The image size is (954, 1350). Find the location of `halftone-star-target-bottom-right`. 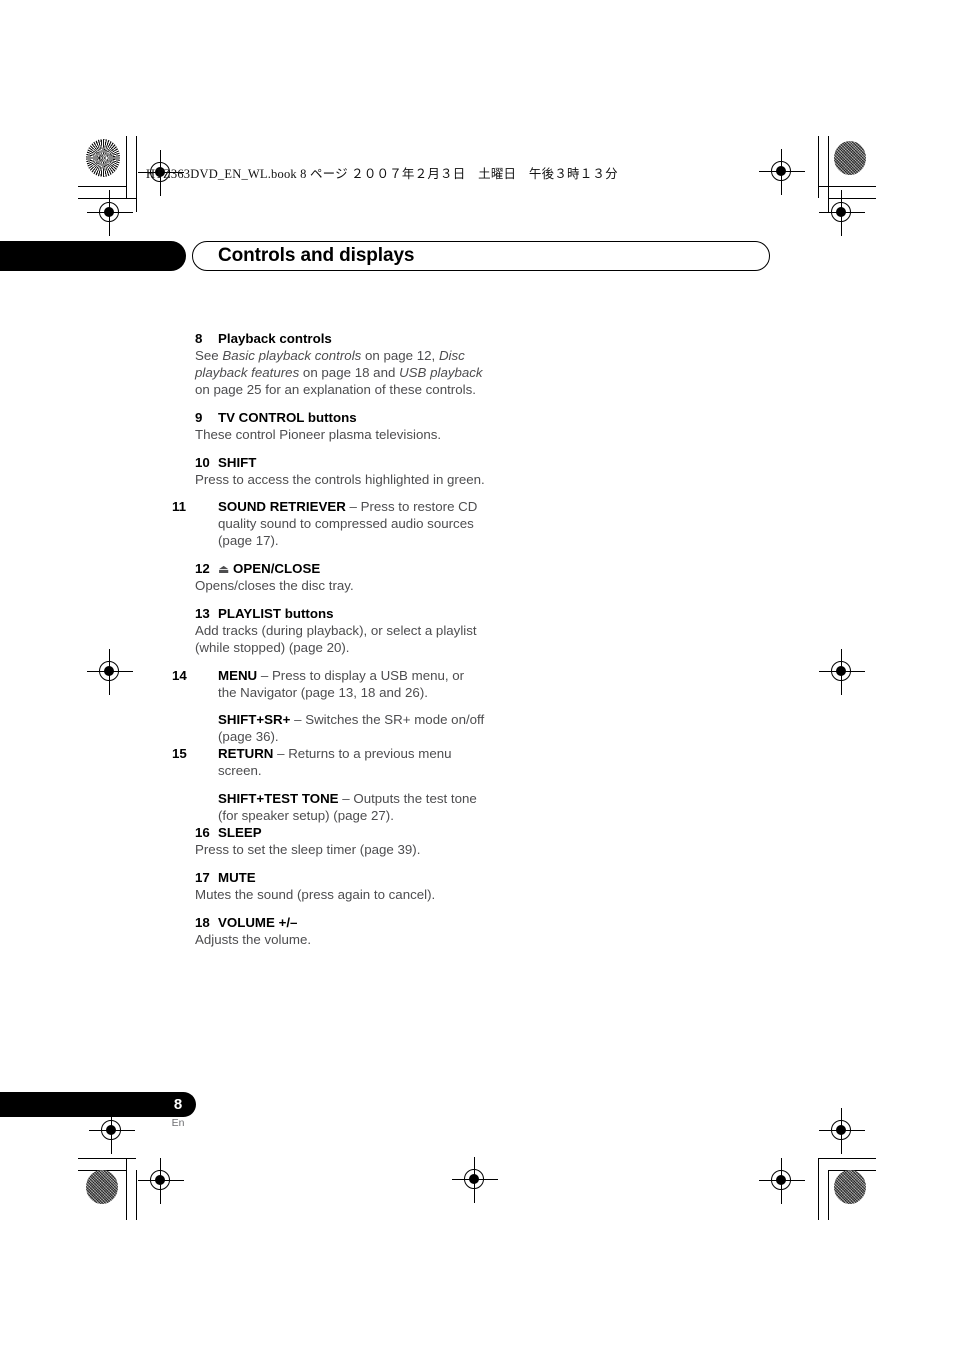

halftone-star-target-bottom-right is located at coordinates (850, 1187).